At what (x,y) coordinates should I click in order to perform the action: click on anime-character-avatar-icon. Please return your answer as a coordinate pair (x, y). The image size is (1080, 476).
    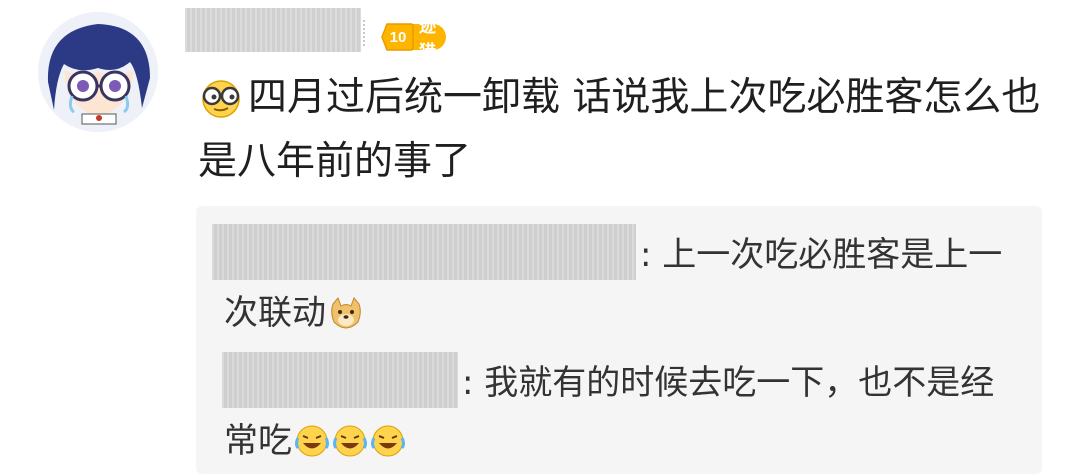
    Looking at the image, I should click on (98, 72).